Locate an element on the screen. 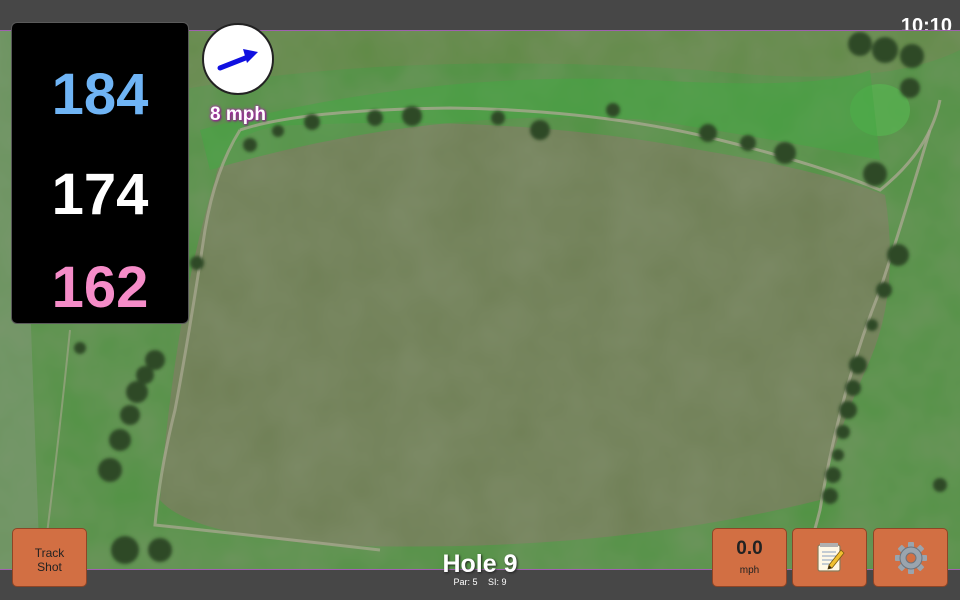 The image size is (960, 600). speed-button: 0.0 mph is located at coordinates (749, 557).